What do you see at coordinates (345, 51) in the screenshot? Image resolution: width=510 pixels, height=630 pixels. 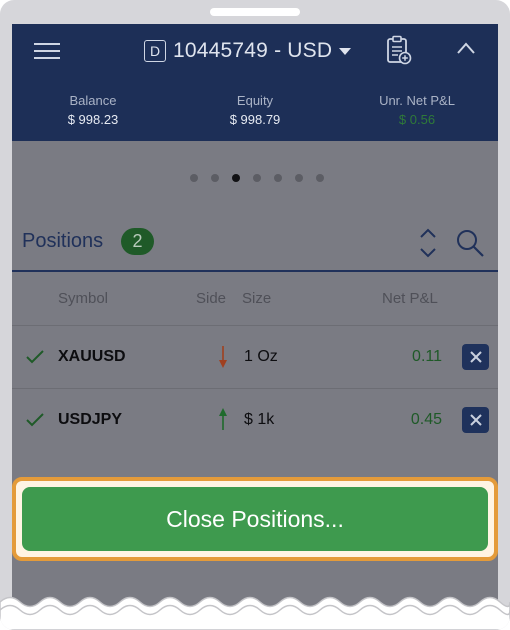 I see `caret-down-icon` at bounding box center [345, 51].